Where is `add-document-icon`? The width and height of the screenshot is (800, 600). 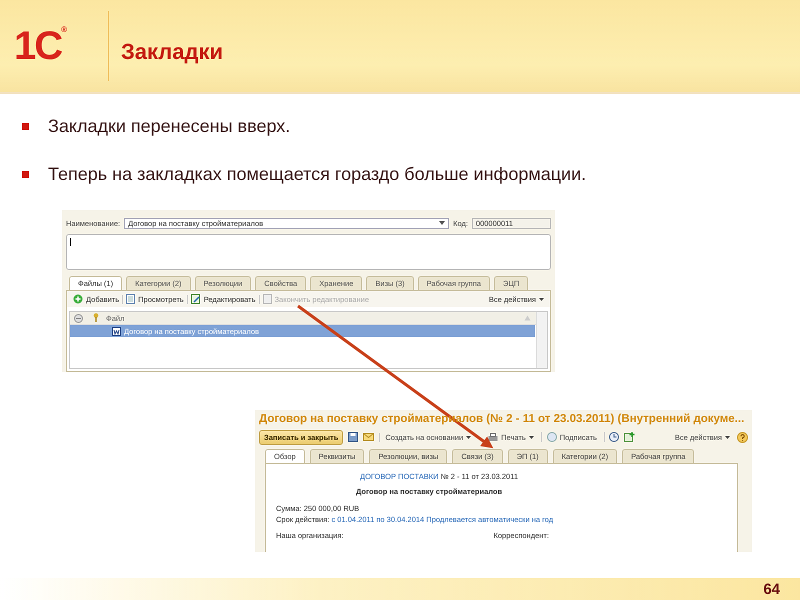
add-document-icon is located at coordinates (629, 437).